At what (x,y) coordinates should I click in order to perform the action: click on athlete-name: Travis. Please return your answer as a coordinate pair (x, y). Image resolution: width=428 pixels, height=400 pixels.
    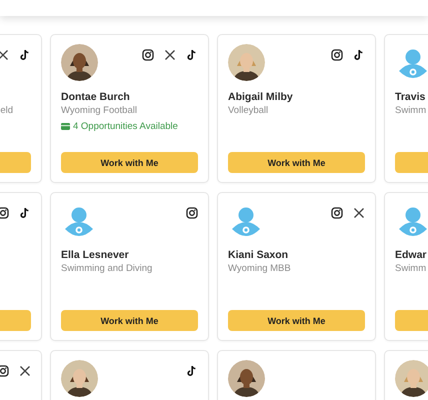
    Looking at the image, I should click on (410, 97).